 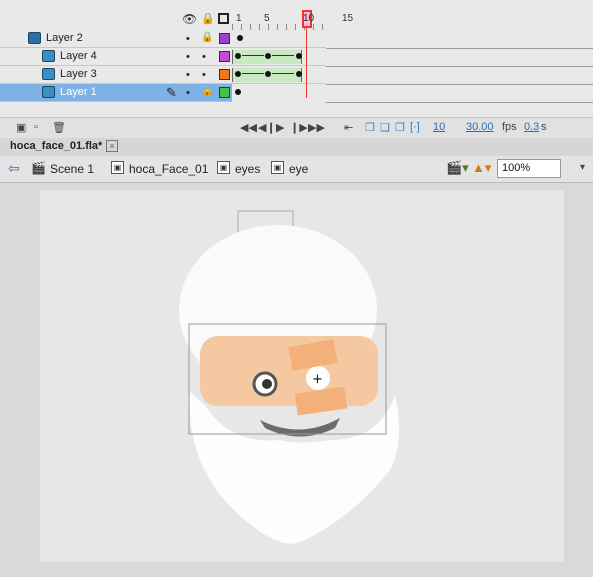 I want to click on eye-icon: 👁, so click(x=189, y=19).